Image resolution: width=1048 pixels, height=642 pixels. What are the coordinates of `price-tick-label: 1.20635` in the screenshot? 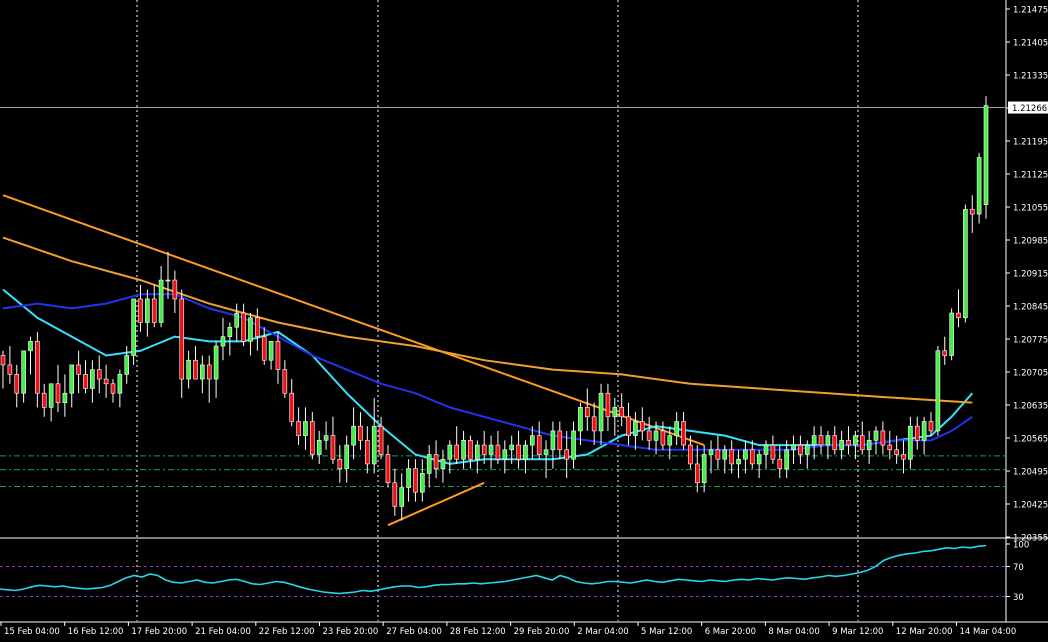 It's located at (1030, 407).